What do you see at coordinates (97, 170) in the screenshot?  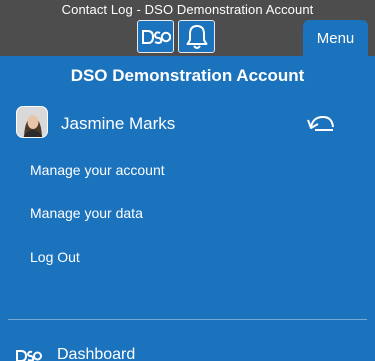 I see `manage-account-link: Manage your account` at bounding box center [97, 170].